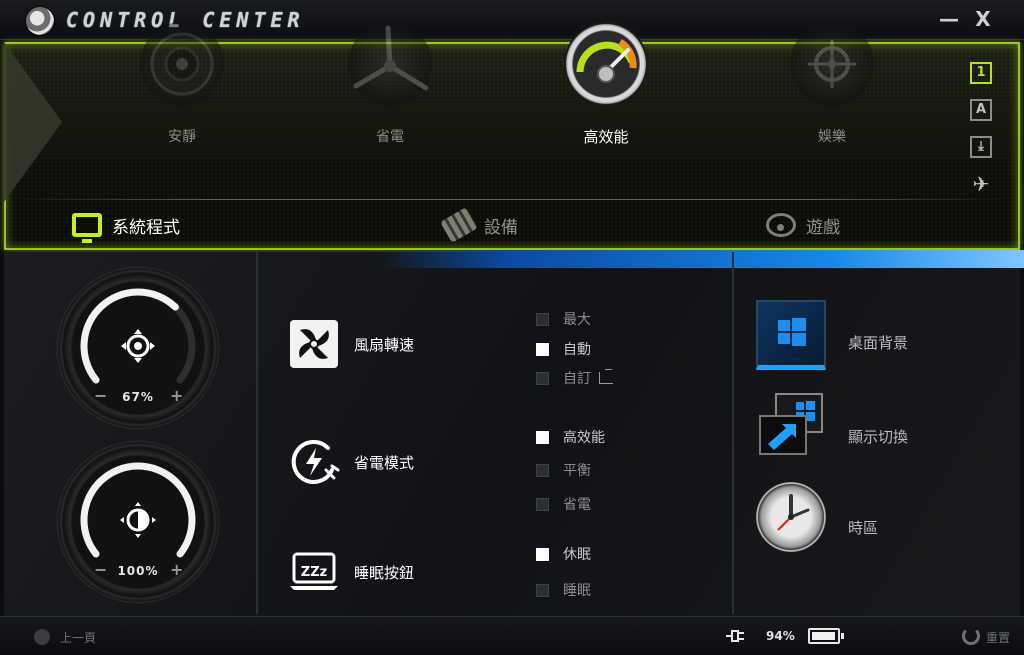  I want to click on power-saving-label: 省電模式, so click(384, 462).